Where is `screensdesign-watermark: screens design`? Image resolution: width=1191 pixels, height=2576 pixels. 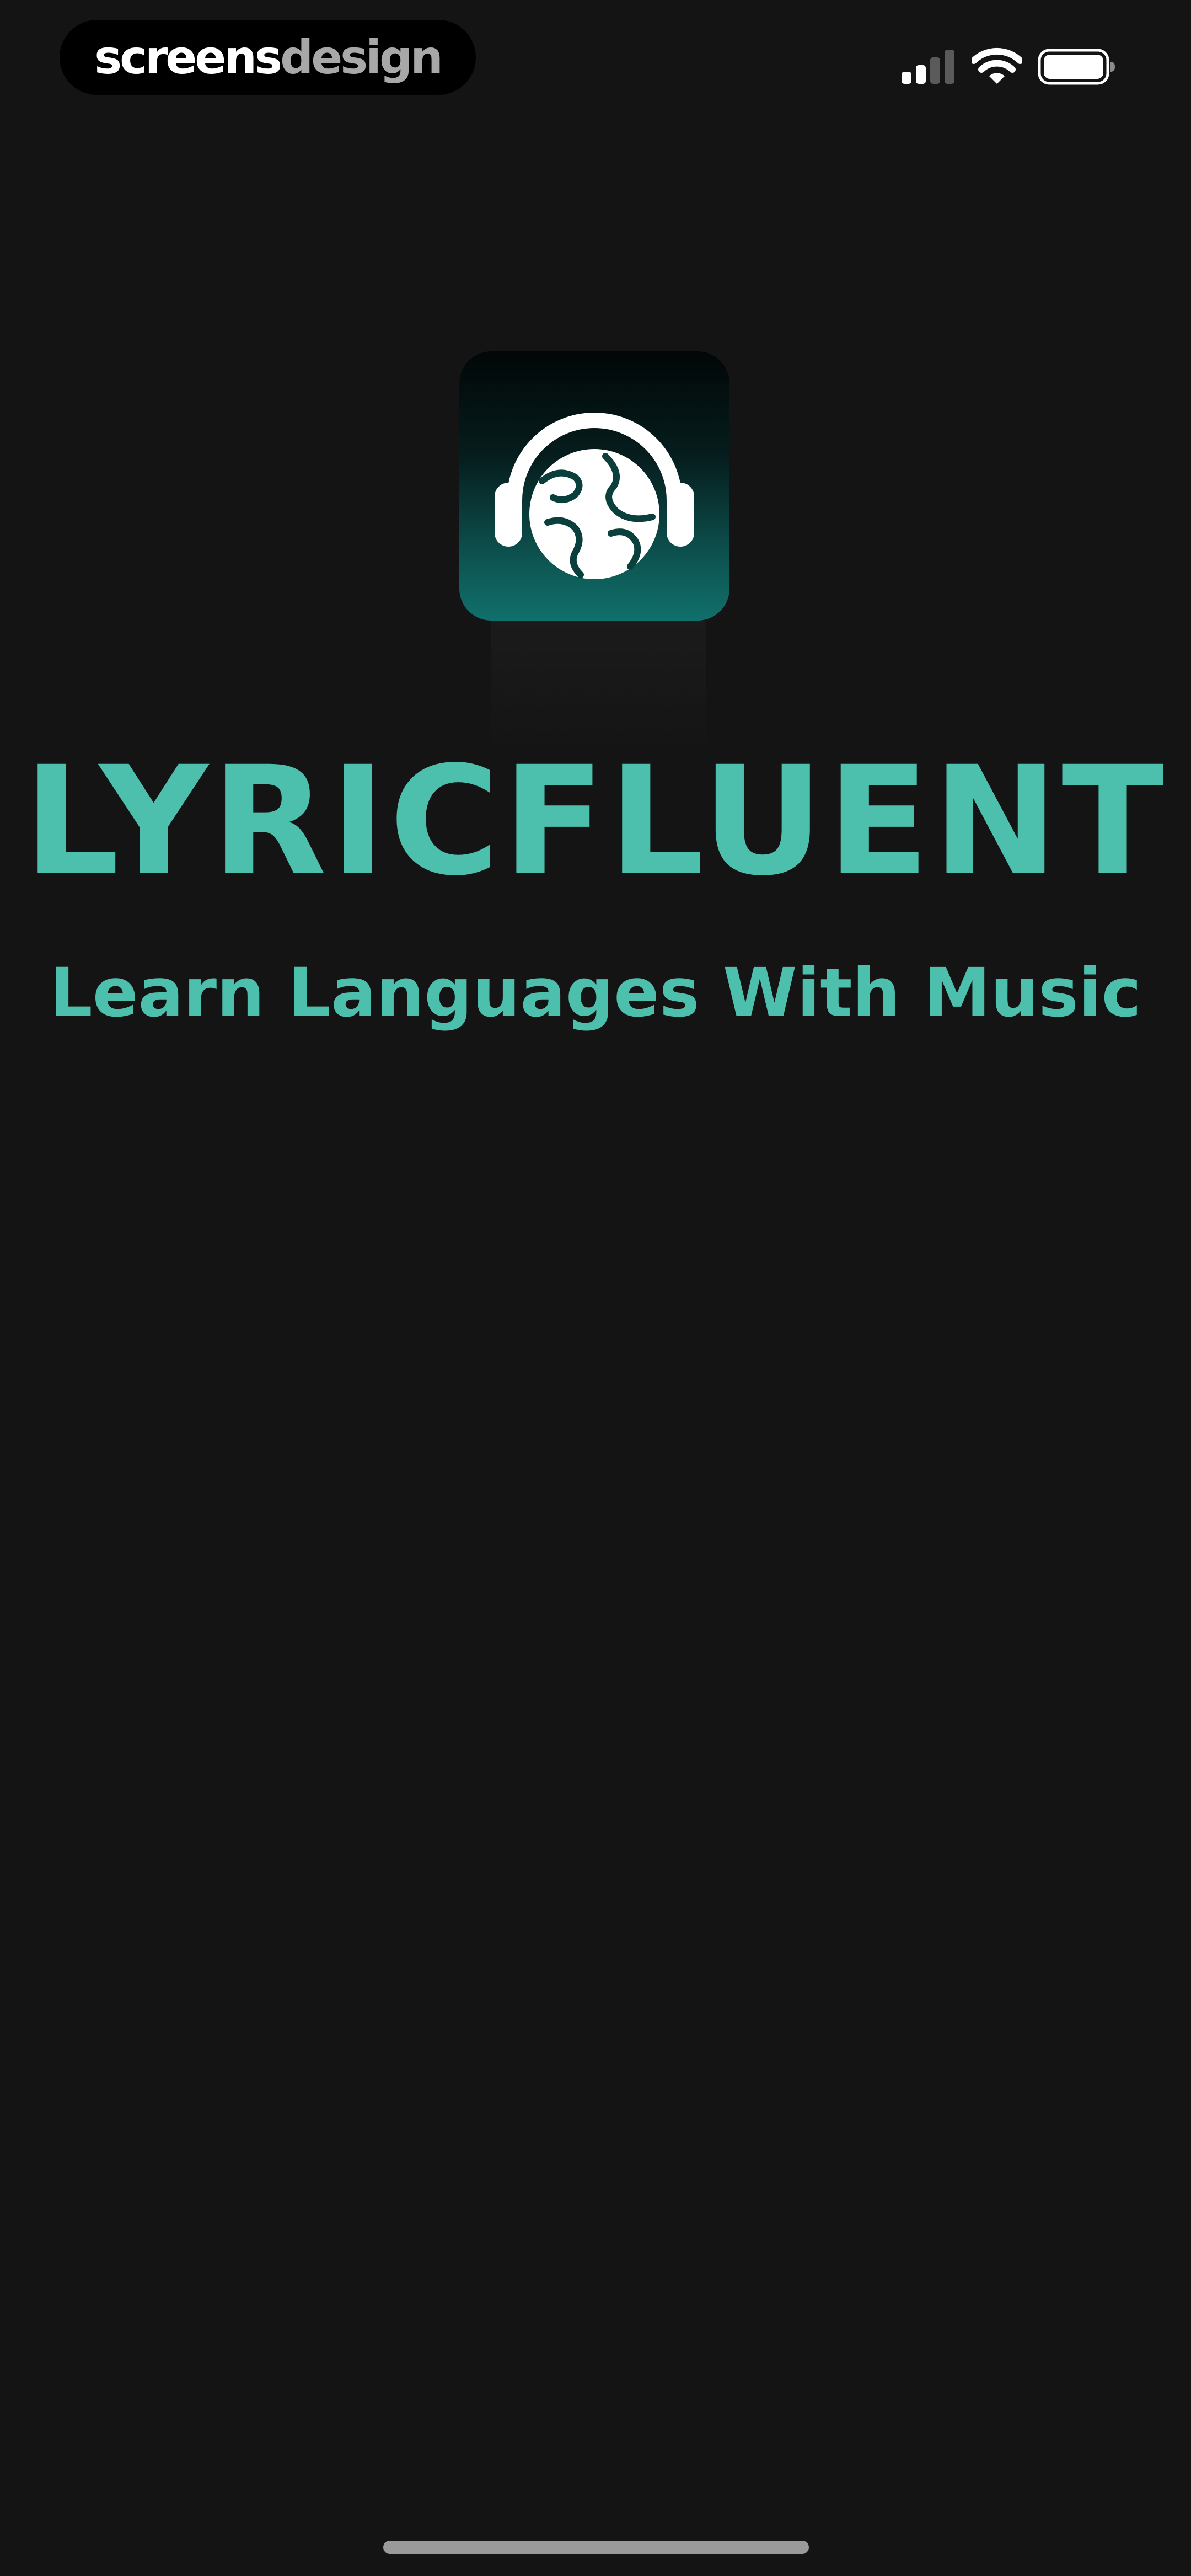
screensdesign-watermark: screens design is located at coordinates (268, 57).